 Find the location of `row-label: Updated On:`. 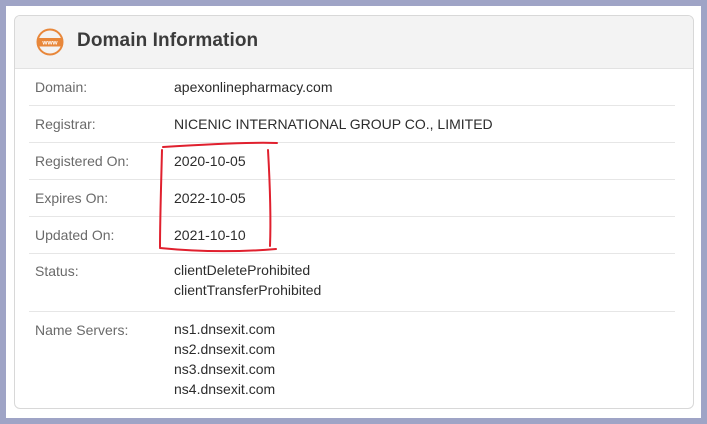

row-label: Updated On: is located at coordinates (75, 235).